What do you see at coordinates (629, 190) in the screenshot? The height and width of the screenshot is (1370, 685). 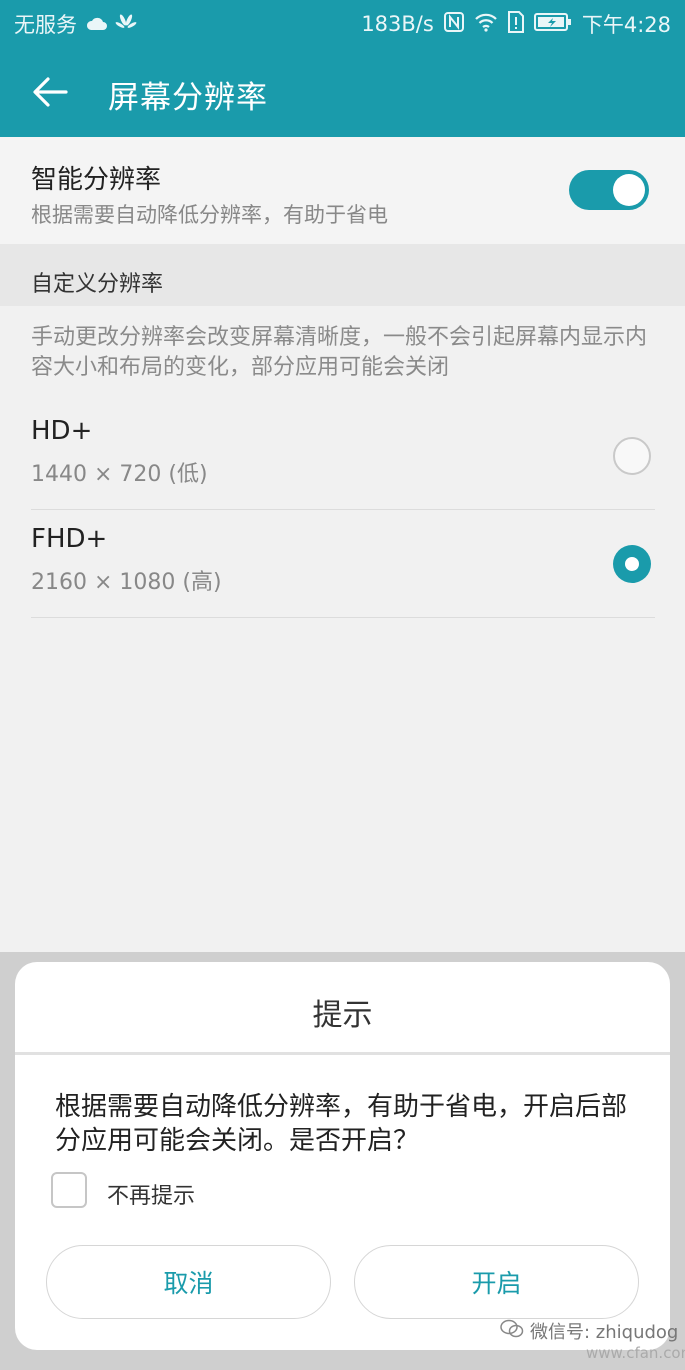 I see `toggle-knob` at bounding box center [629, 190].